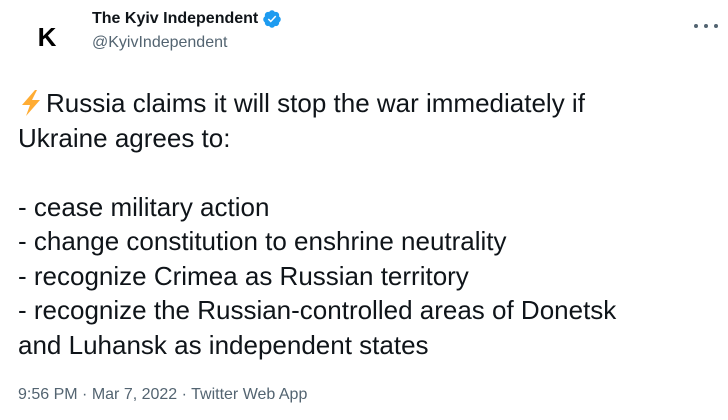 The height and width of the screenshot is (420, 728). I want to click on handle: @KyivIndependent, so click(187, 43).